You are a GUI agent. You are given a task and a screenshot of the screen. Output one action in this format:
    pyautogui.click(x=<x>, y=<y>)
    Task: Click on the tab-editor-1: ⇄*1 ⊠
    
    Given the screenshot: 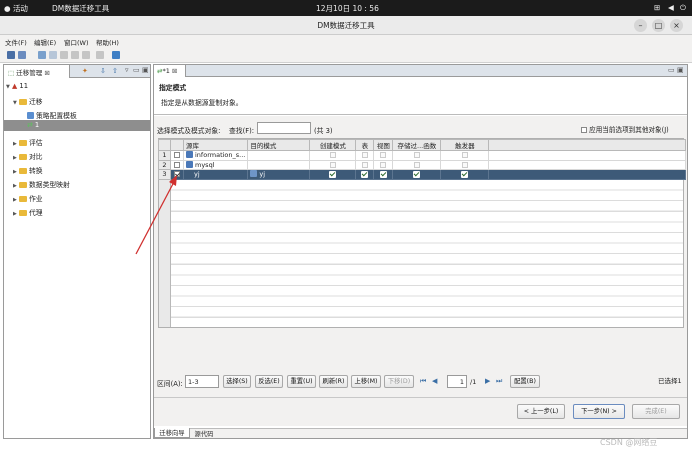 What is the action you would take?
    pyautogui.click(x=170, y=71)
    